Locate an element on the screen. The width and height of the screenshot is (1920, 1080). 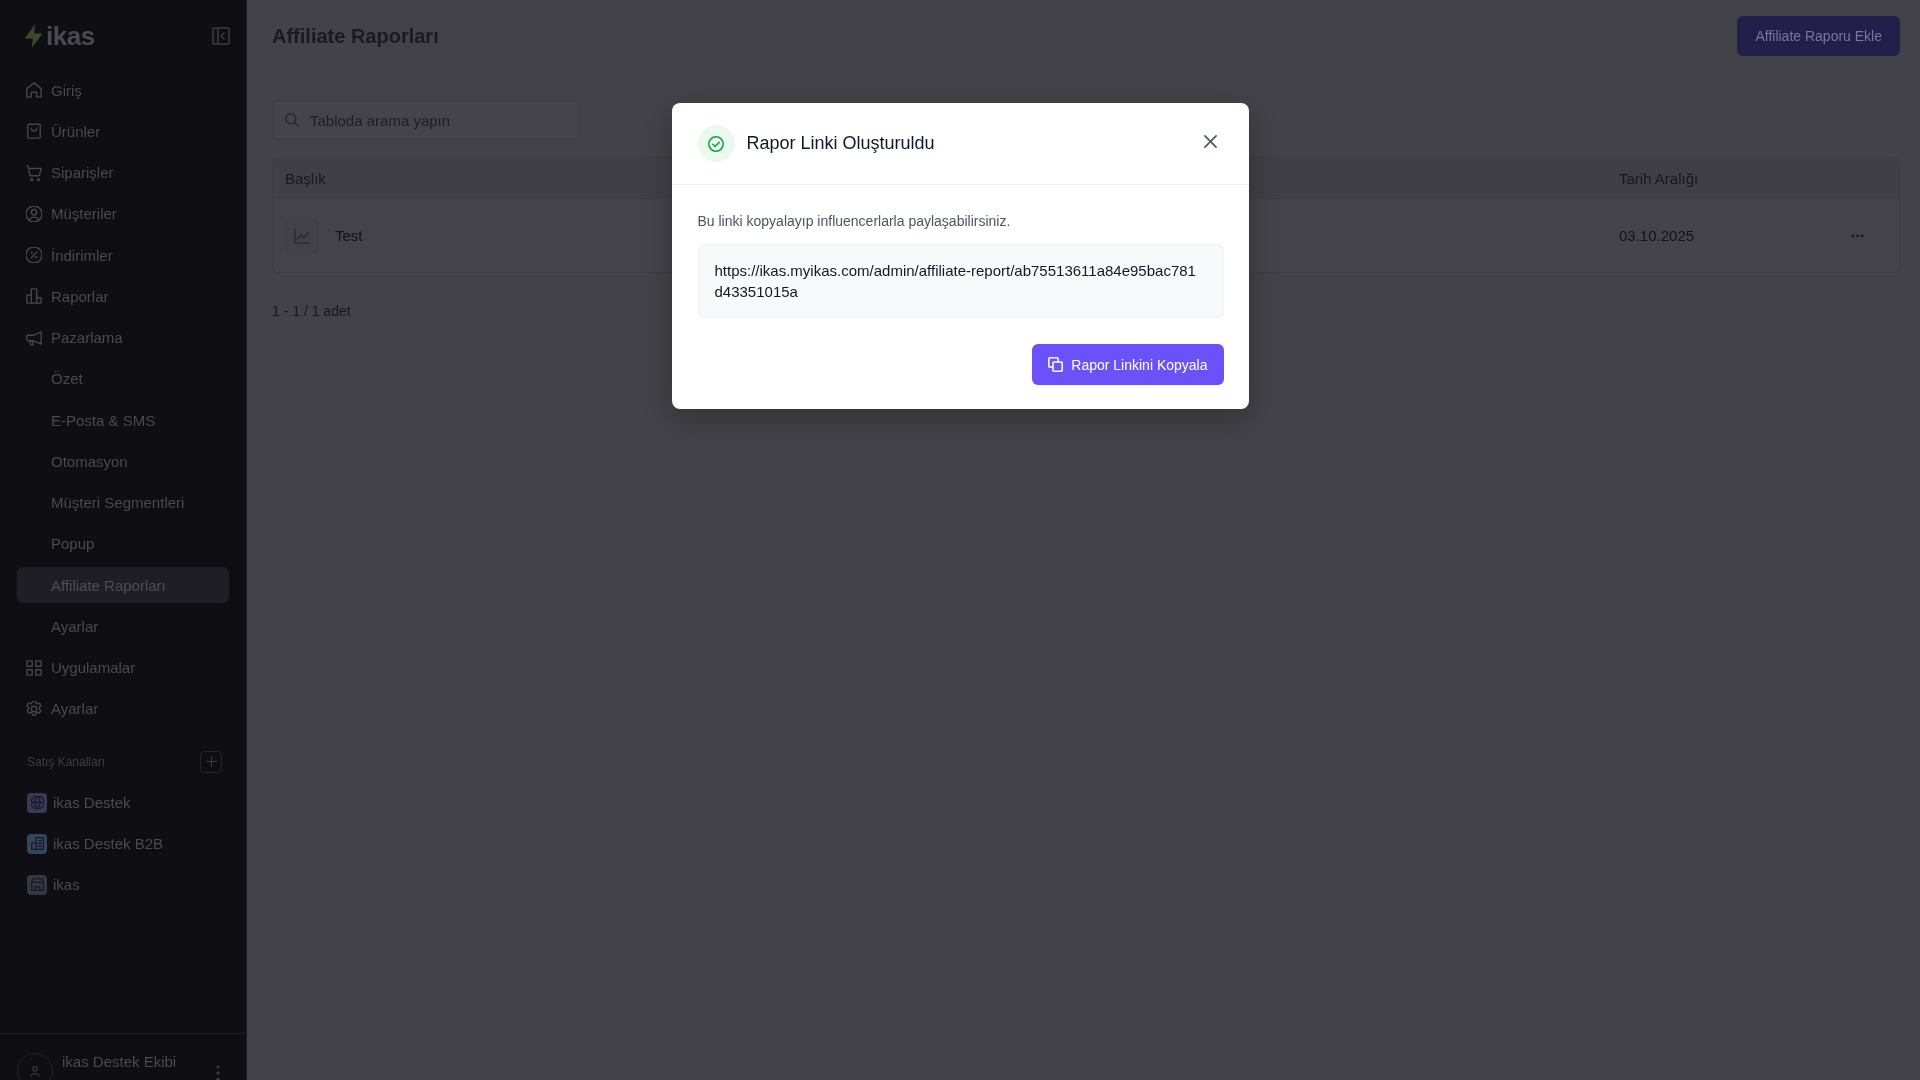
bar-chart-icon is located at coordinates (34, 296).